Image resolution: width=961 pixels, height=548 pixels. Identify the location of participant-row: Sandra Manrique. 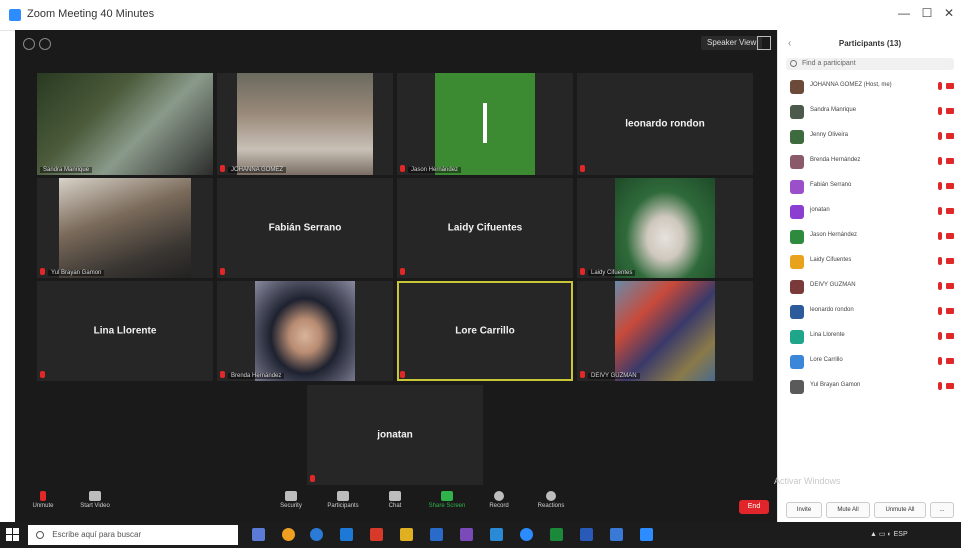
(872, 112).